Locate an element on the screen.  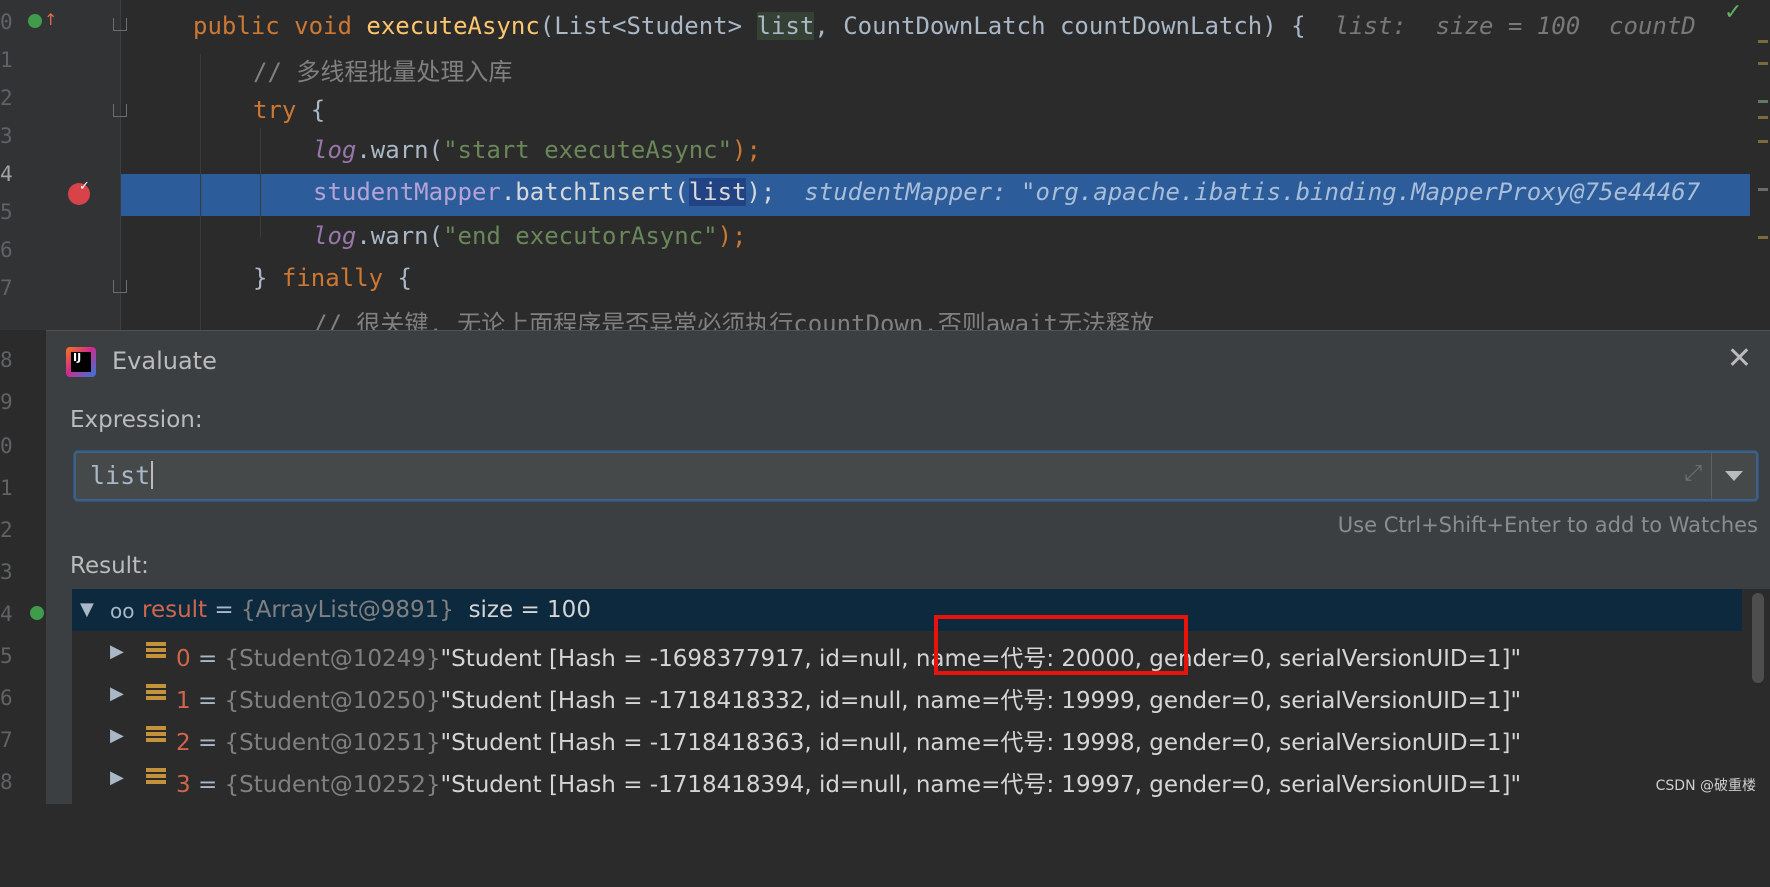
expression-text: list is located at coordinates (120, 475).